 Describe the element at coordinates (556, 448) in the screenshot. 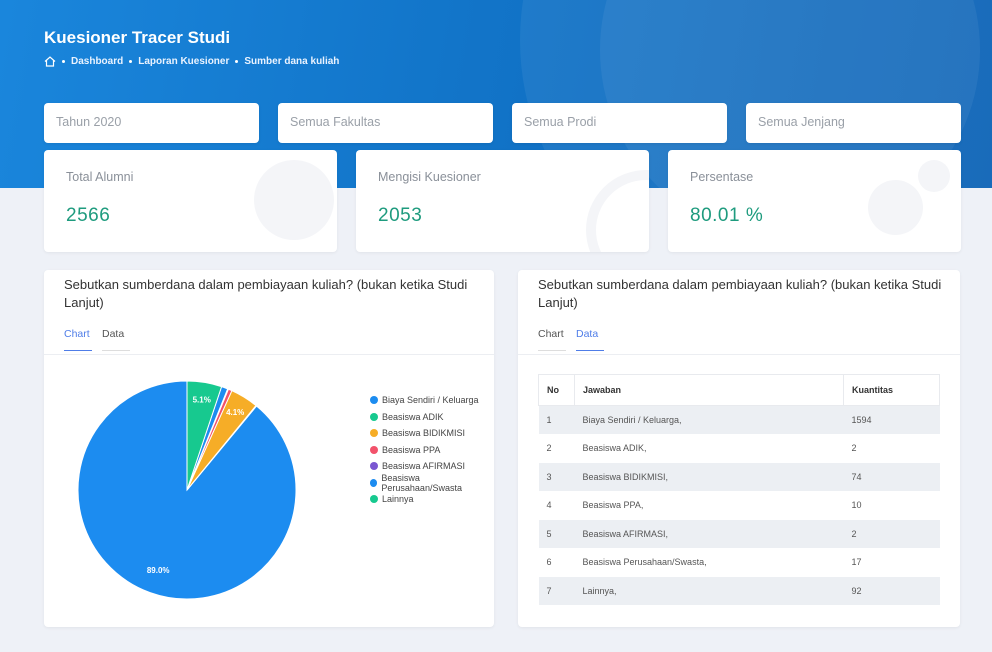

I see `cell-no: 2` at that location.